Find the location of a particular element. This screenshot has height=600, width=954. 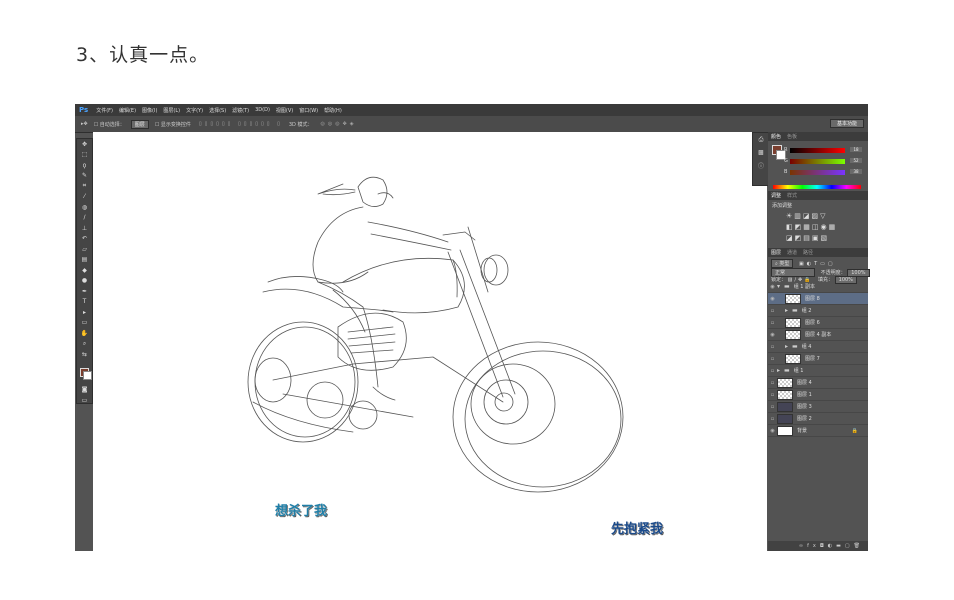

layer-row: ◉ 背景 🔒 is located at coordinates (818, 431).